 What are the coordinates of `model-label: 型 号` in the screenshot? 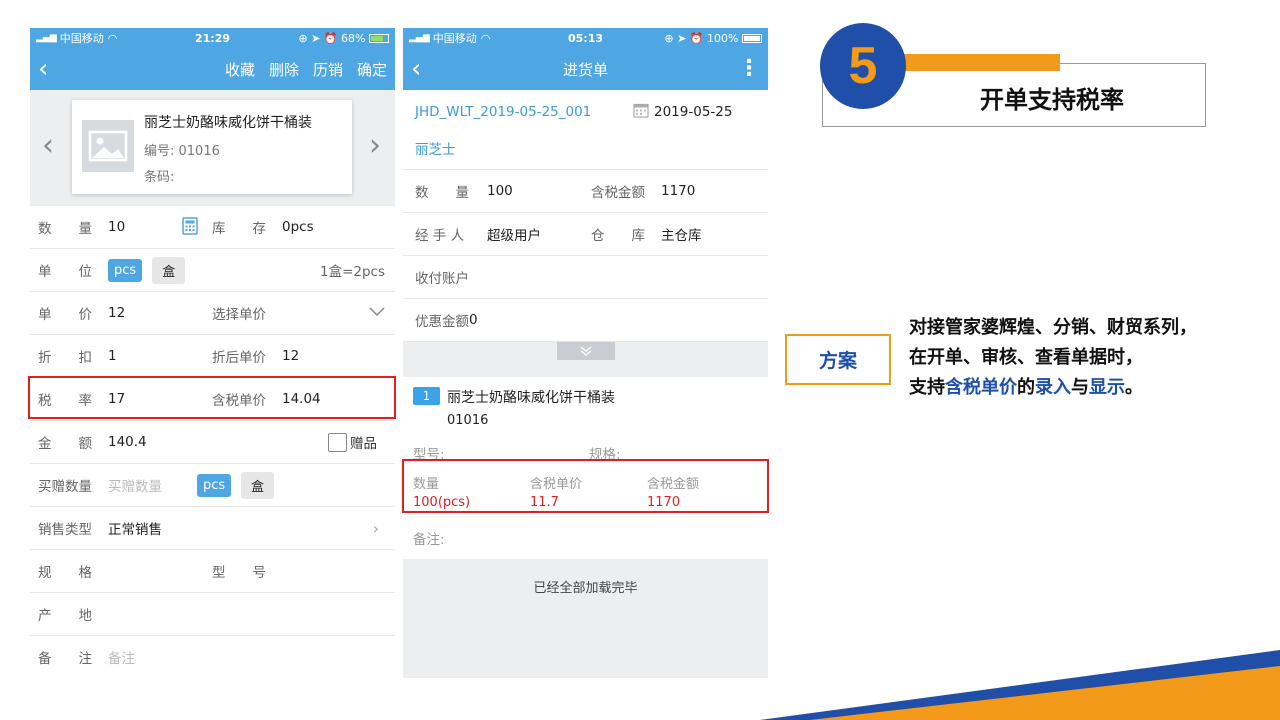 It's located at (239, 573).